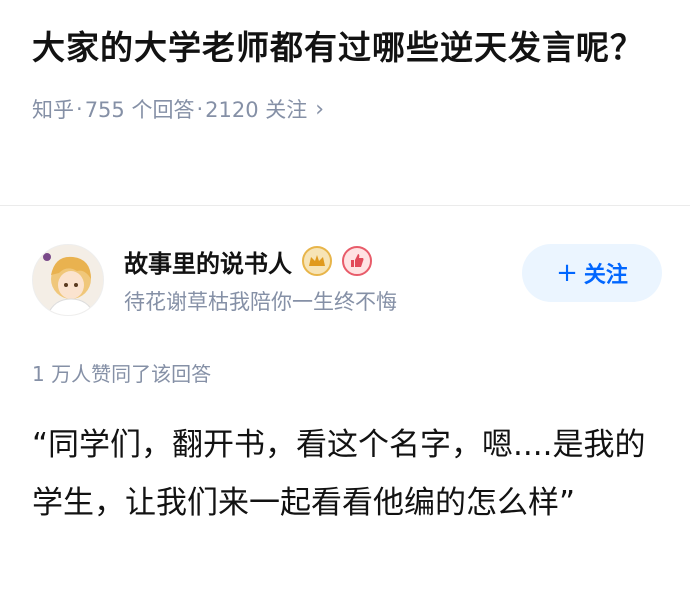 The image size is (690, 611). Describe the element at coordinates (256, 110) in the screenshot. I see `follower-count: 2120 关注` at that location.